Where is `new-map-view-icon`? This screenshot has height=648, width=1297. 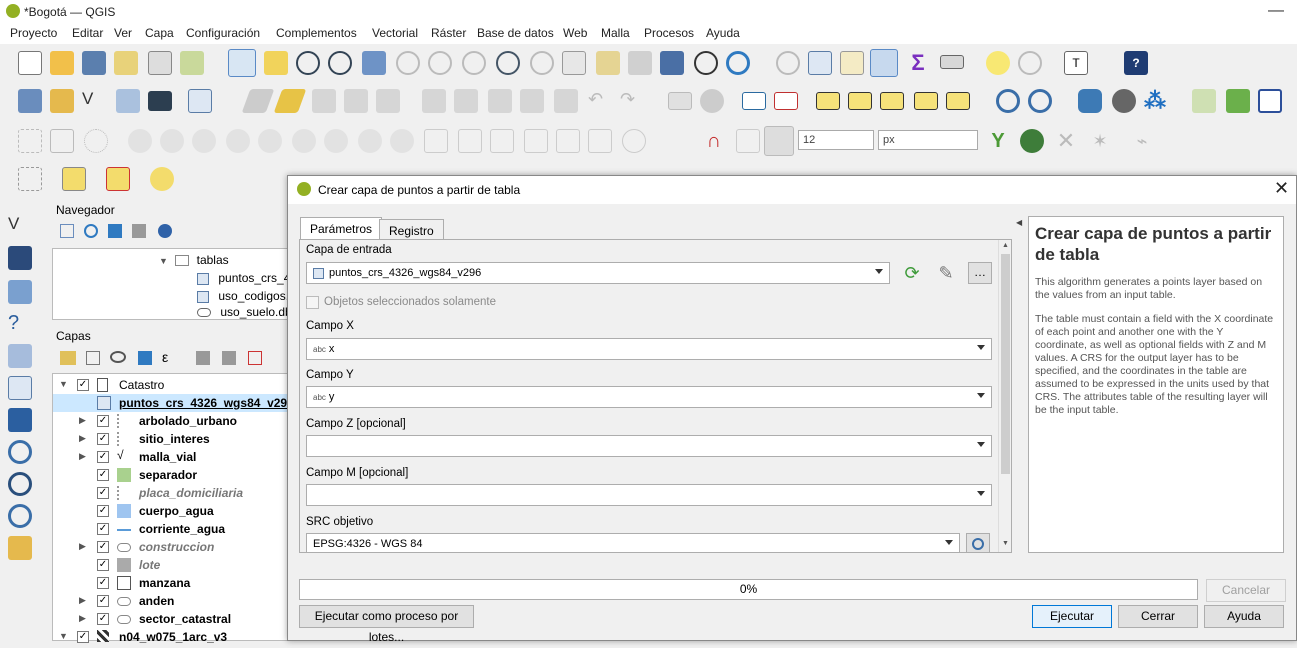
new-map-view-icon is located at coordinates (574, 63).